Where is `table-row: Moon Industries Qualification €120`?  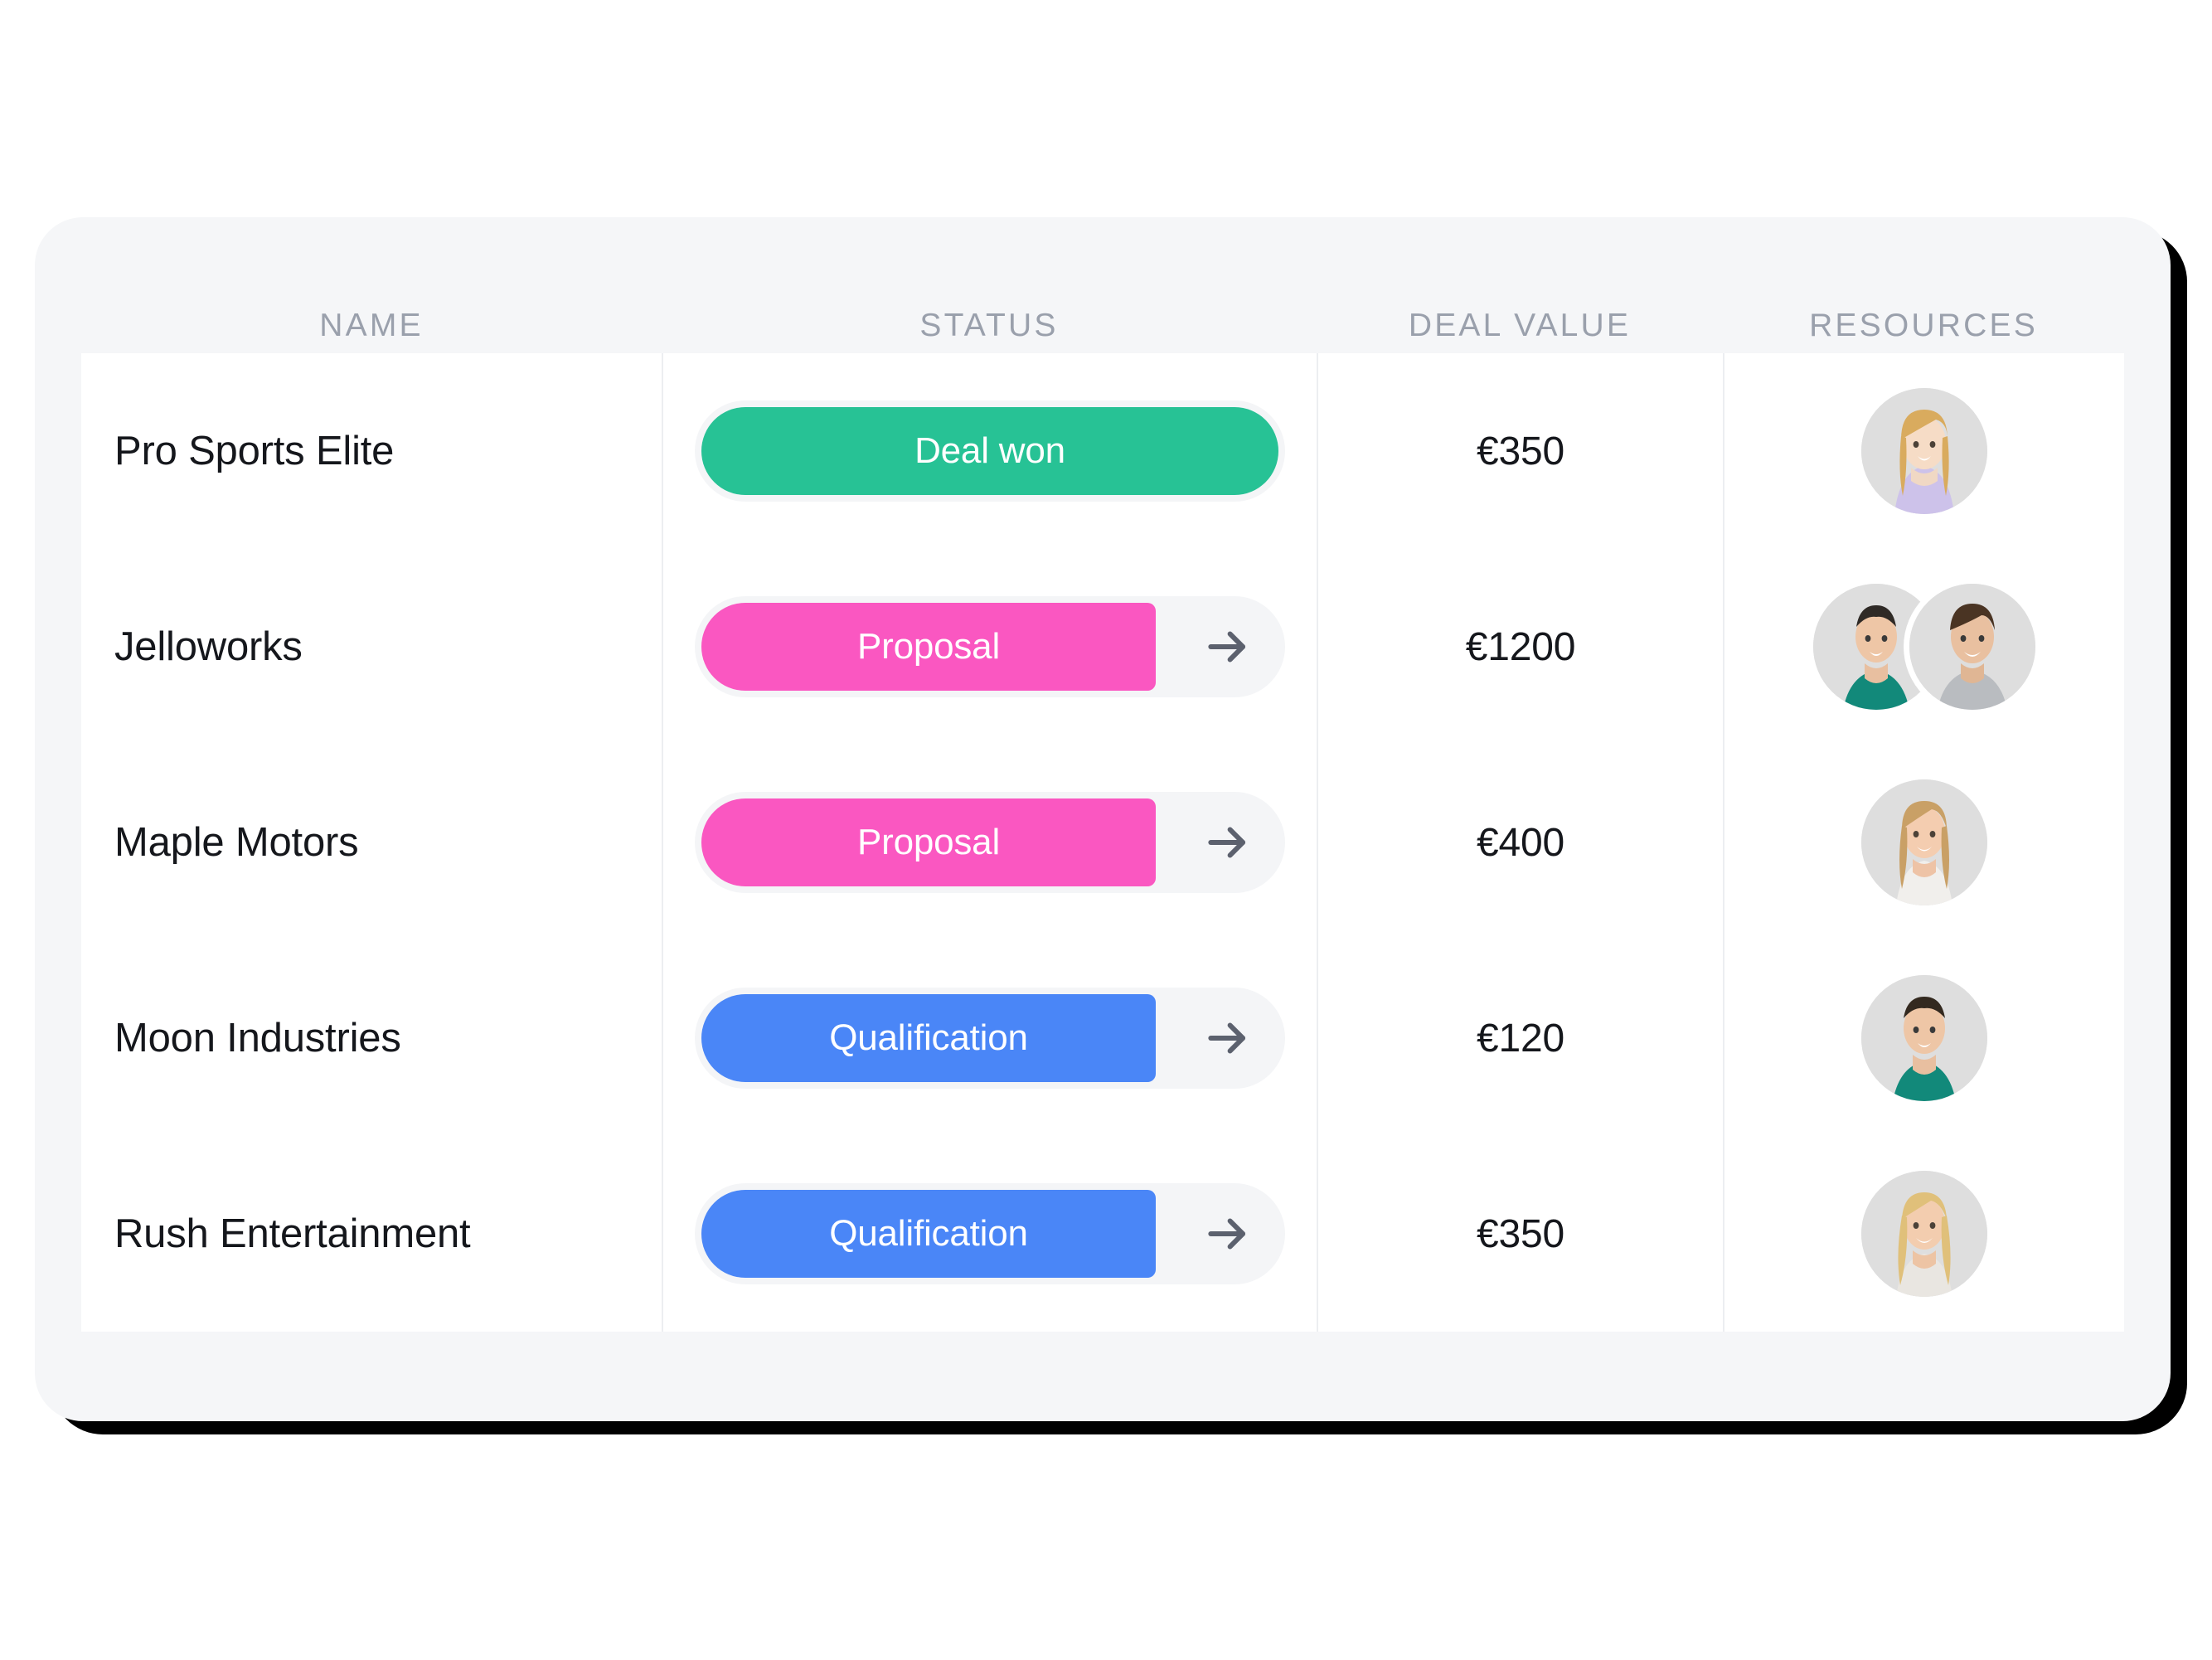 table-row: Moon Industries Qualification €120 is located at coordinates (1102, 1038).